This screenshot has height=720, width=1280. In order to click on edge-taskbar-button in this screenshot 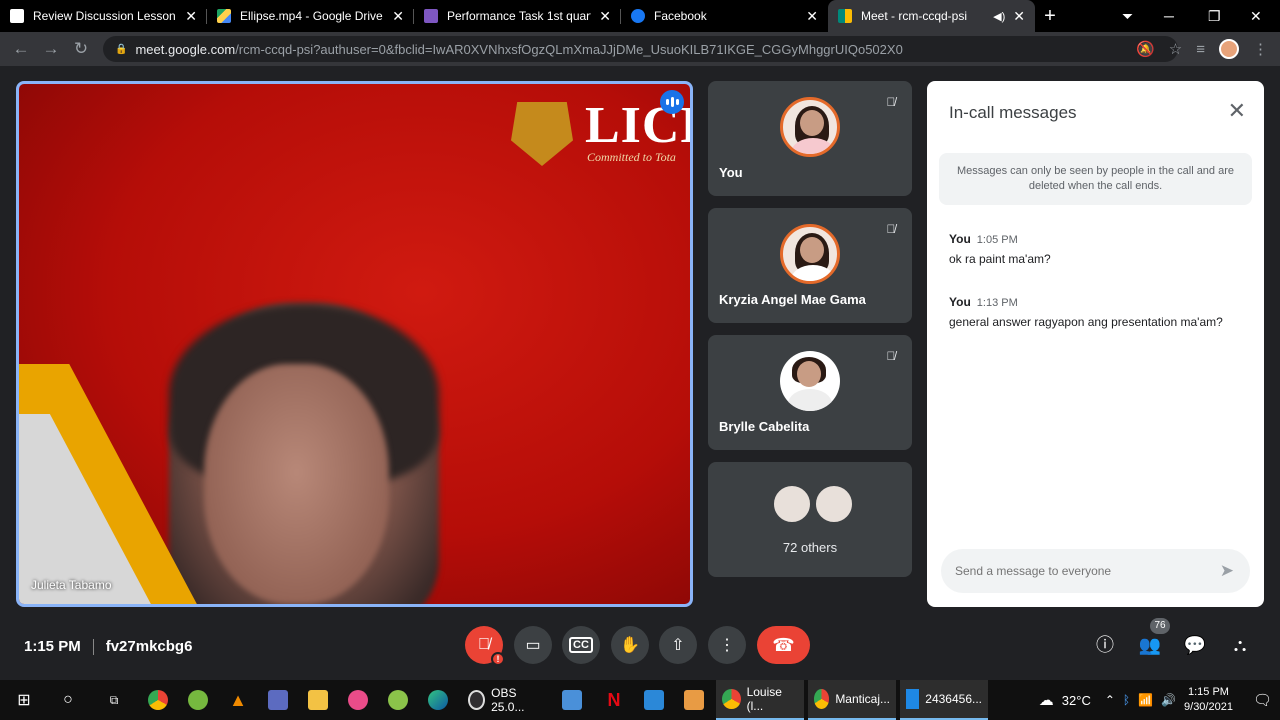, I will do `click(438, 700)`.